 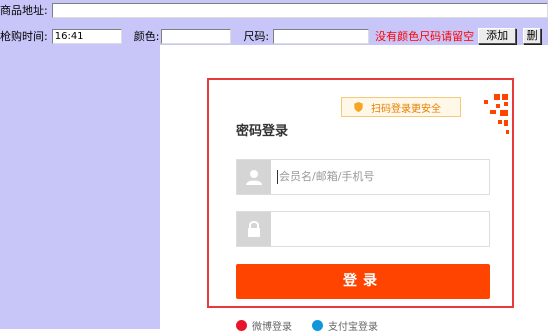 I want to click on alipay-icon, so click(x=317, y=325).